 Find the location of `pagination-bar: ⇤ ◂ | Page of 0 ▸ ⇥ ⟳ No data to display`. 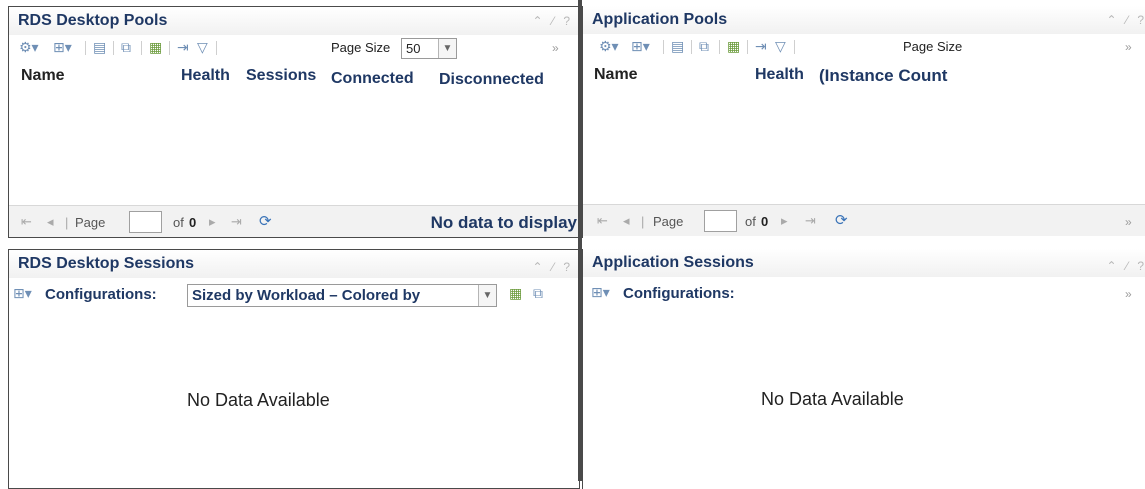

pagination-bar: ⇤ ◂ | Page of 0 ▸ ⇥ ⟳ No data to display is located at coordinates (294, 221).